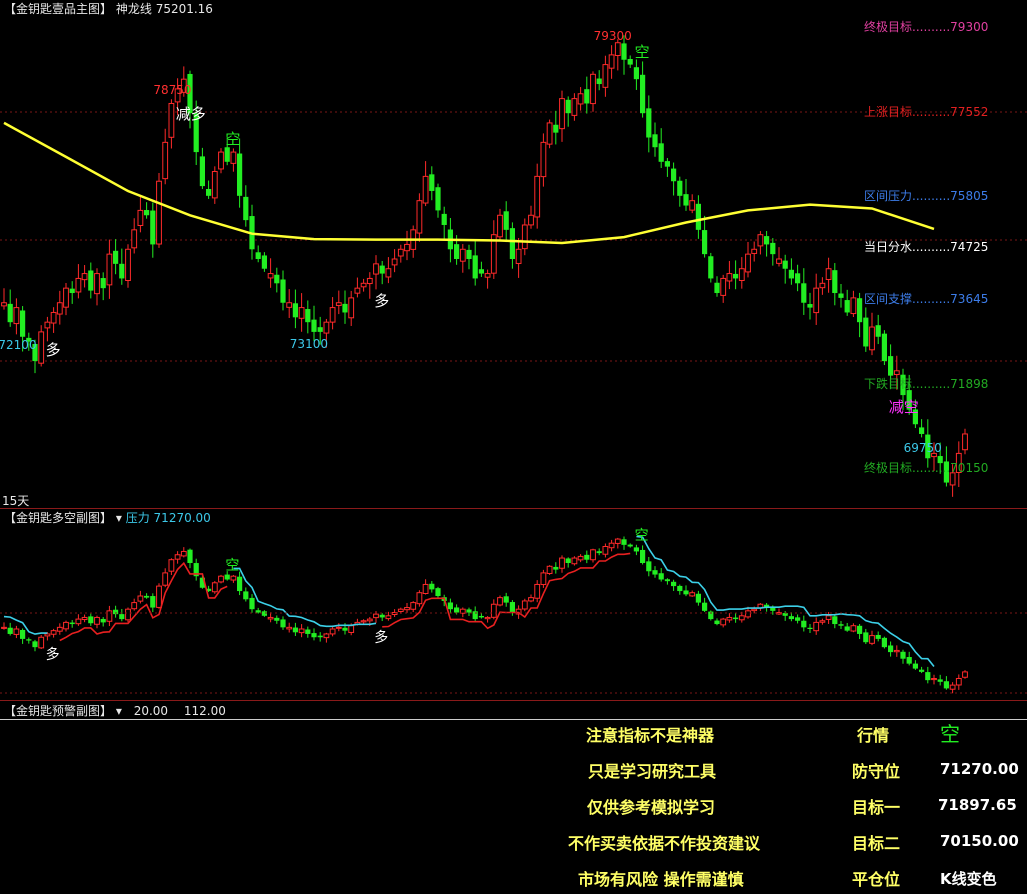 The height and width of the screenshot is (894, 1027). What do you see at coordinates (119, 711) in the screenshot?
I see `warn-dropdown-icon: ▾` at bounding box center [119, 711].